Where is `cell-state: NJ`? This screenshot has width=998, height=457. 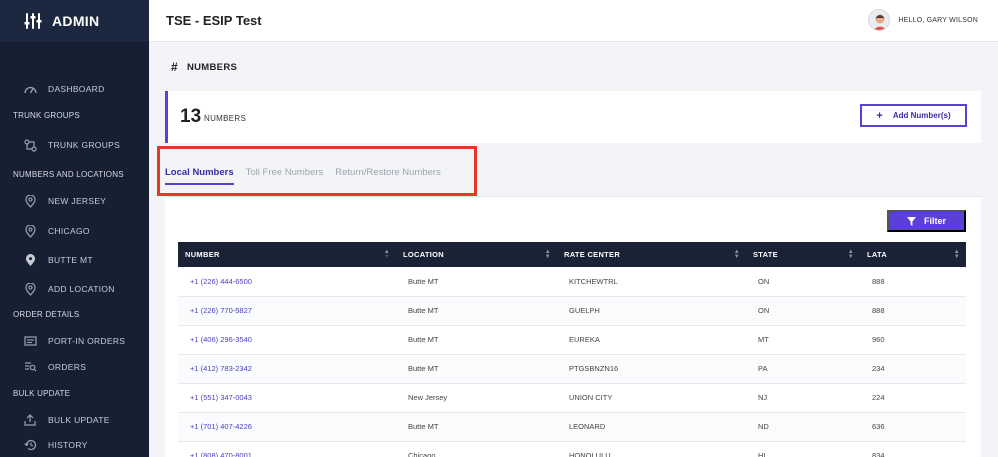
cell-state: NJ is located at coordinates (803, 398).